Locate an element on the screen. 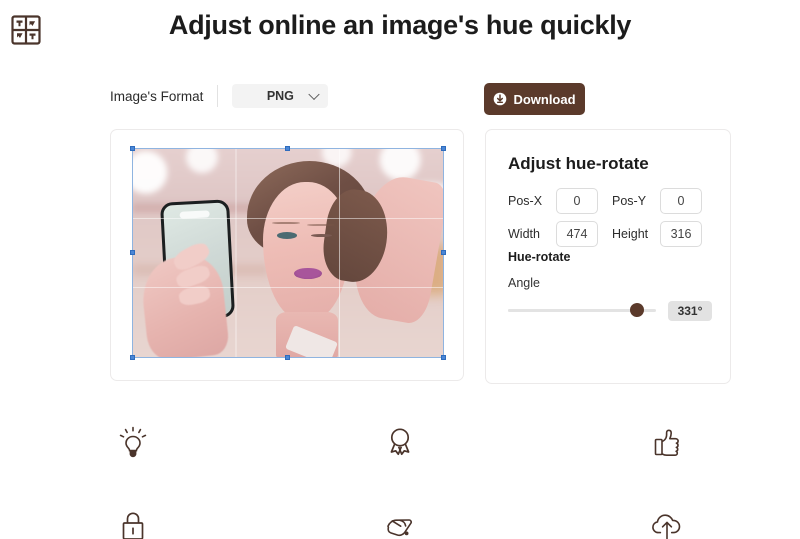 This screenshot has width=800, height=539. padlock-icon is located at coordinates (133, 525).